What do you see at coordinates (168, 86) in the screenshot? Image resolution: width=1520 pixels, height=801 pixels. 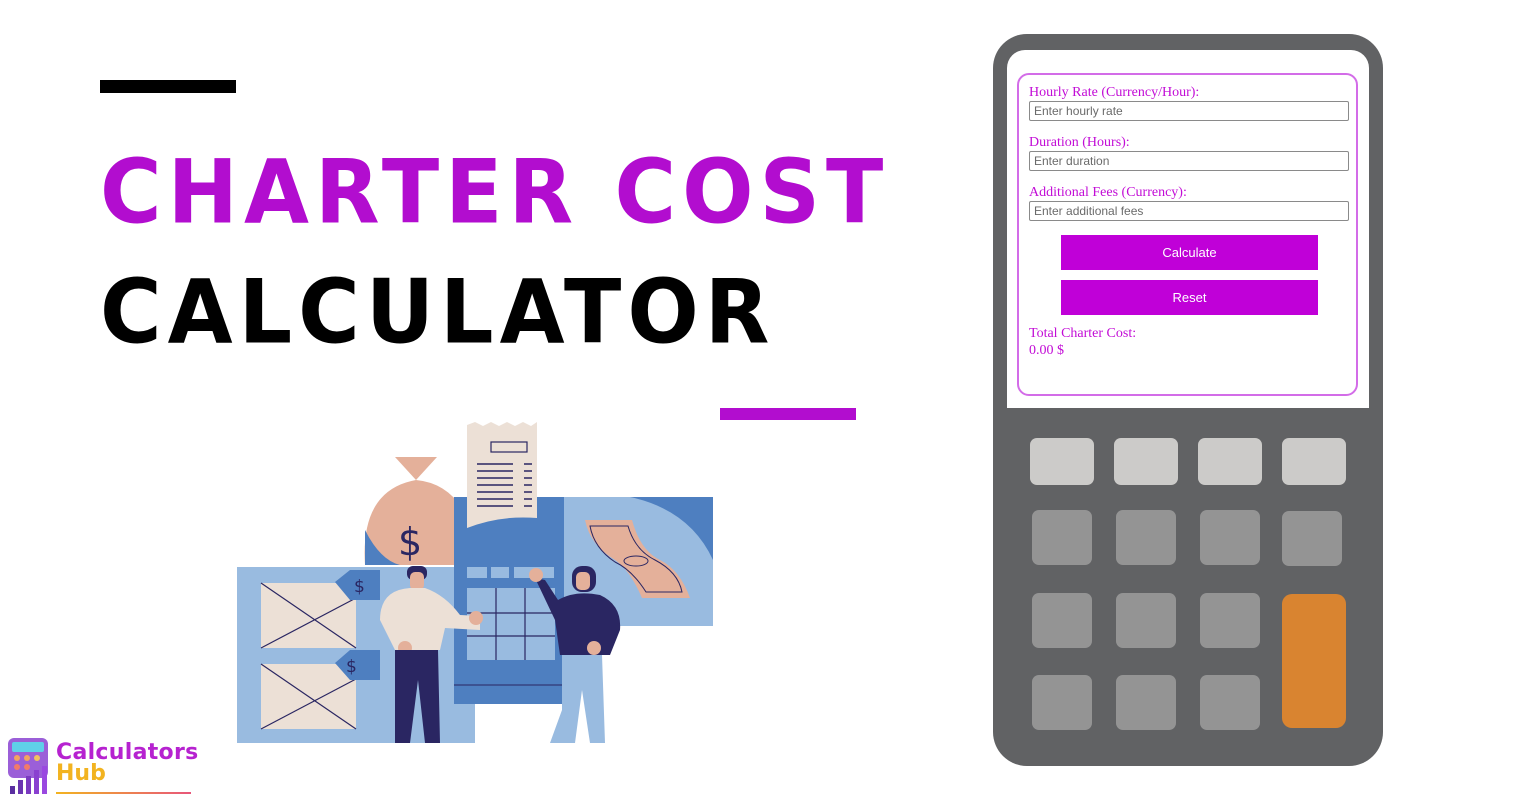 I see `decorative-bar-top` at bounding box center [168, 86].